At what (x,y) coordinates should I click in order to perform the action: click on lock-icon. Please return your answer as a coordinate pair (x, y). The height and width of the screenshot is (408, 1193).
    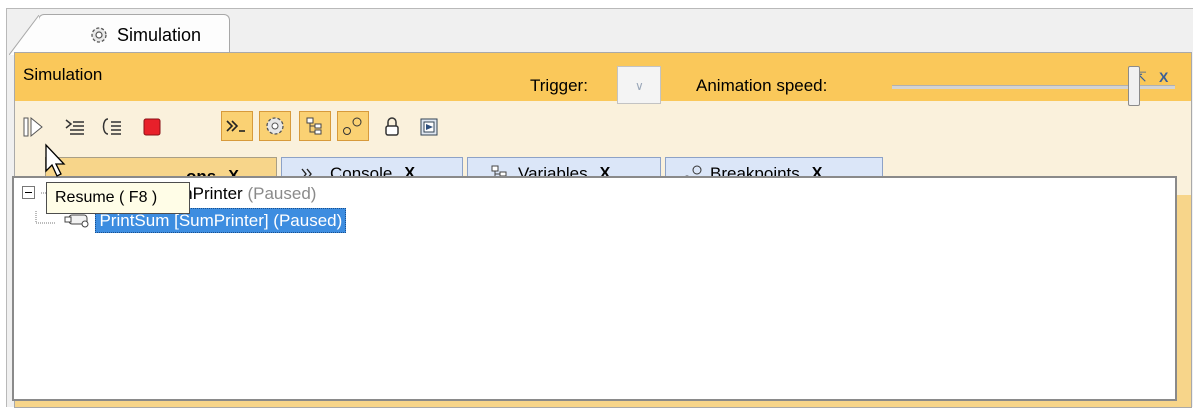
    Looking at the image, I should click on (392, 126).